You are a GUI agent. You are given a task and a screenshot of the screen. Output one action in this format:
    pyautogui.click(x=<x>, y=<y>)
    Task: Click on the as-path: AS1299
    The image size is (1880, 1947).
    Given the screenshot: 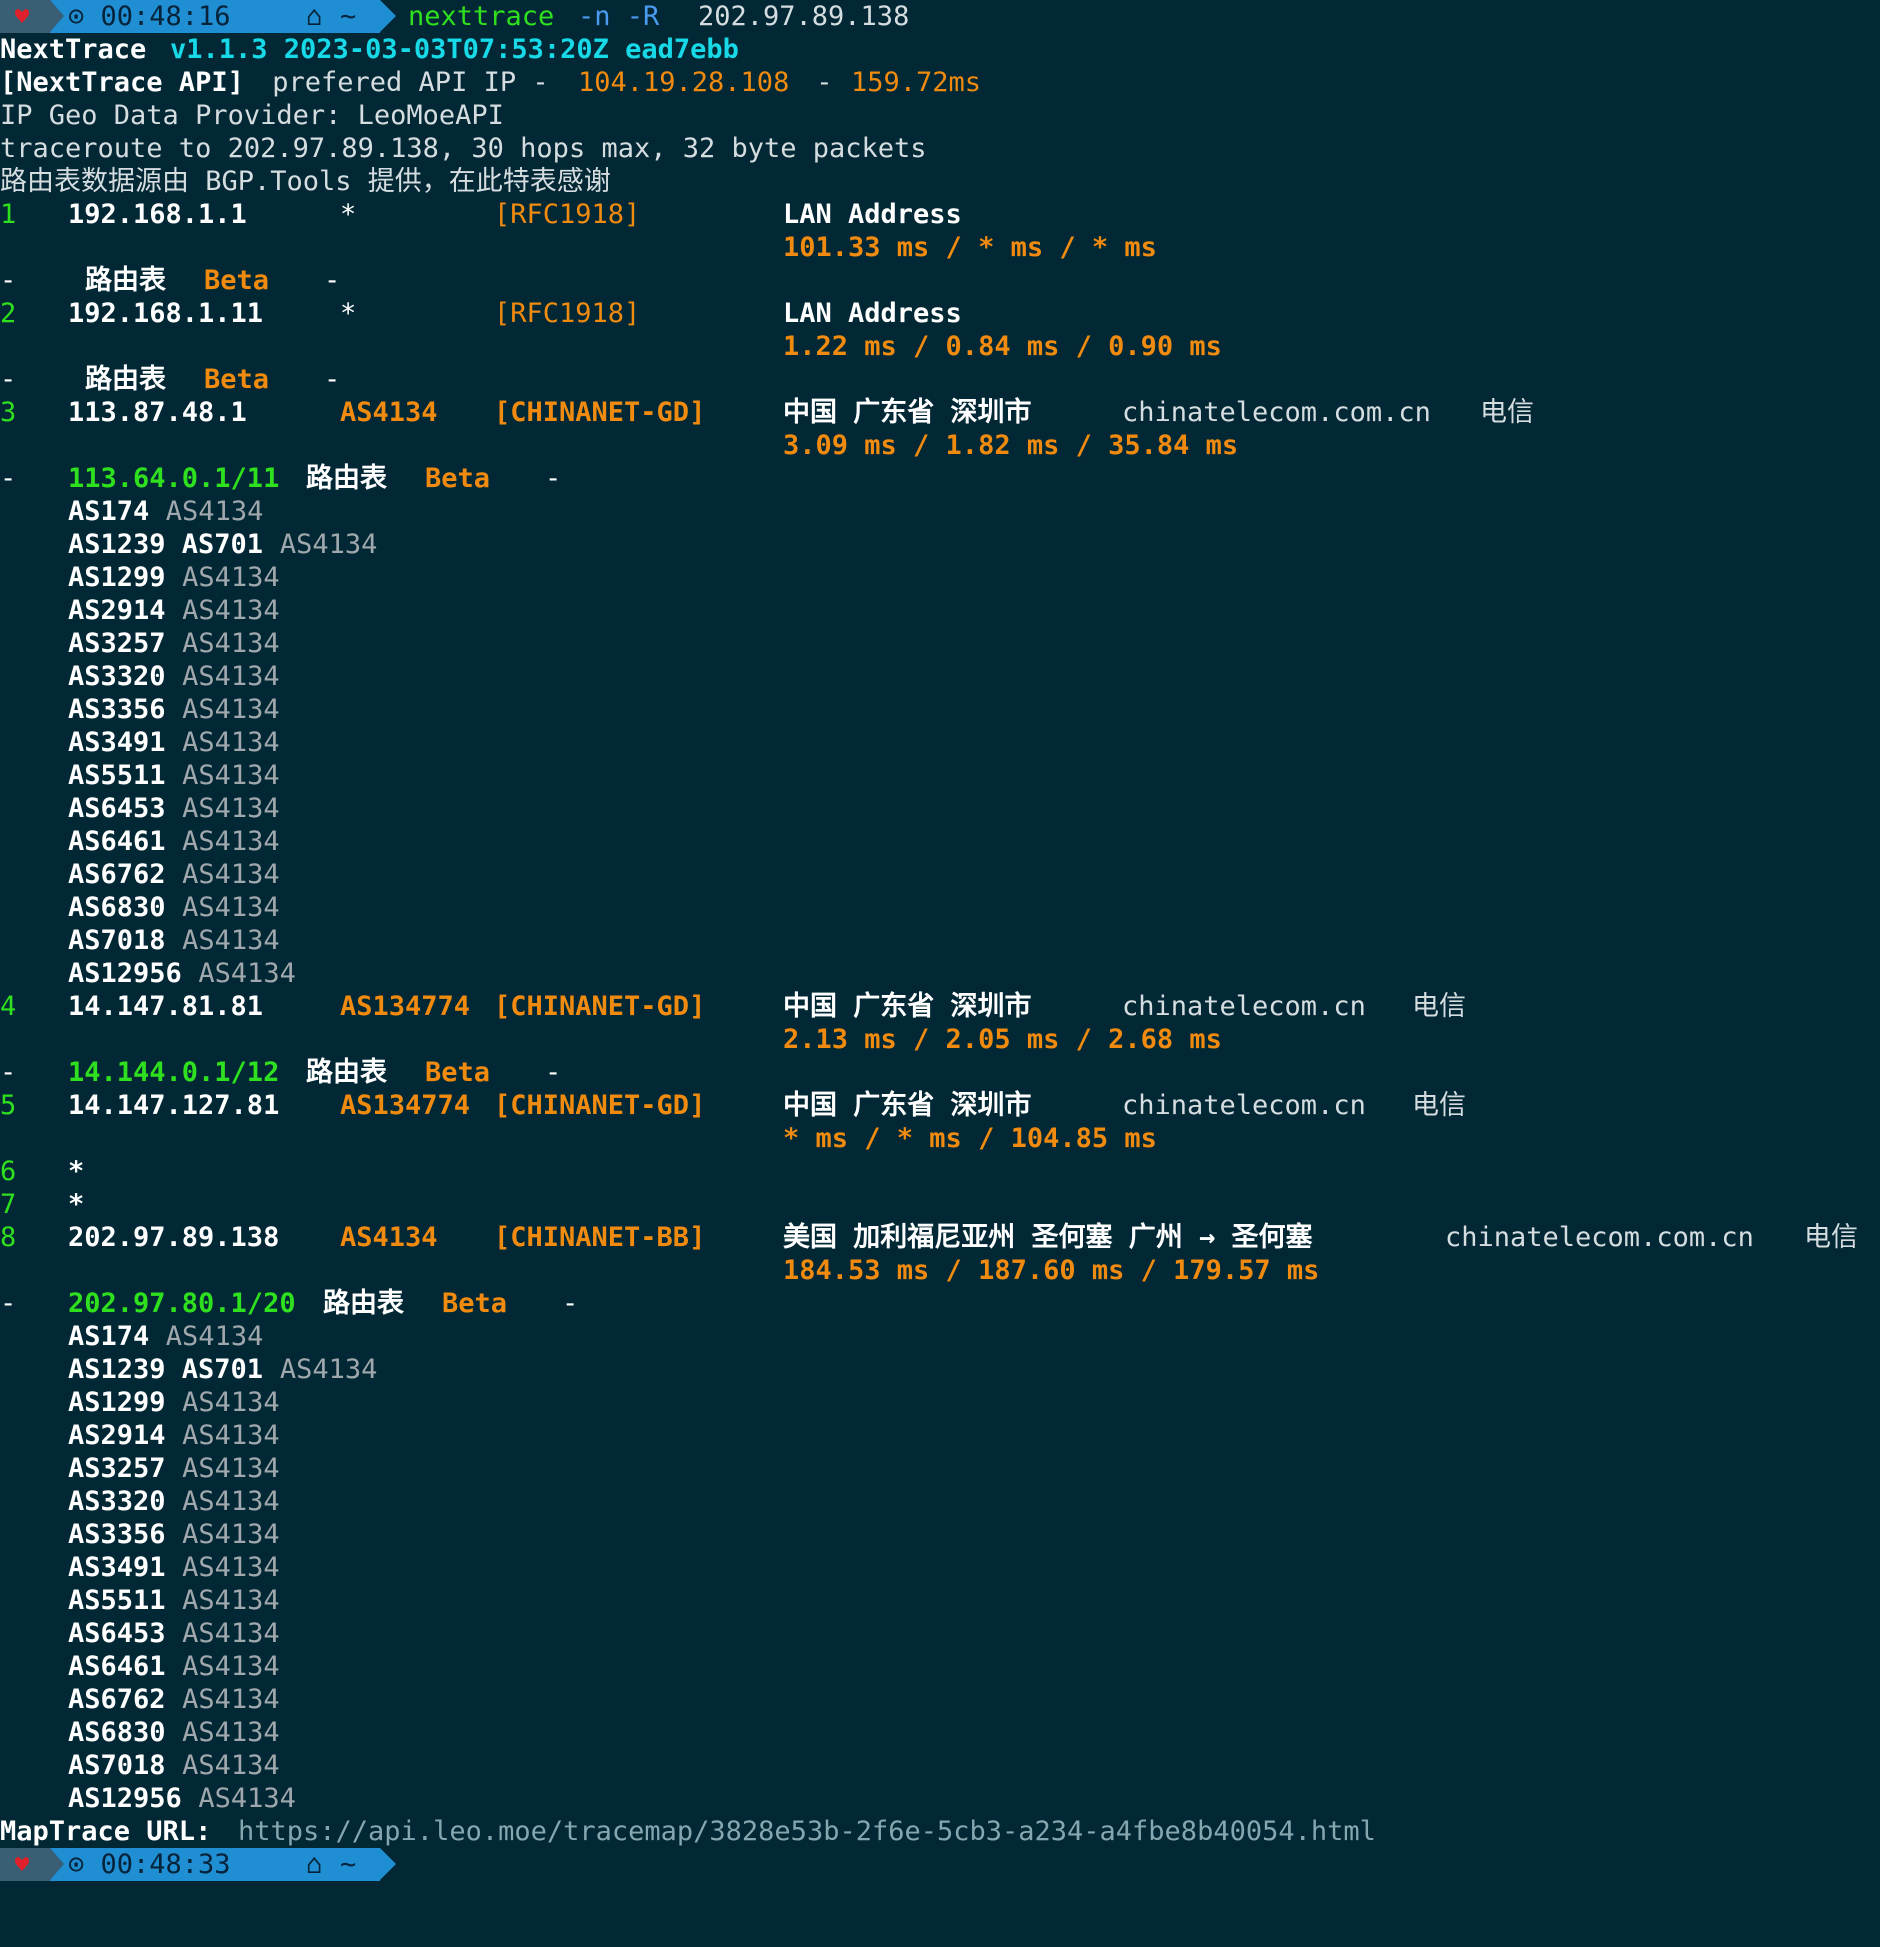 What is the action you would take?
    pyautogui.click(x=117, y=1402)
    